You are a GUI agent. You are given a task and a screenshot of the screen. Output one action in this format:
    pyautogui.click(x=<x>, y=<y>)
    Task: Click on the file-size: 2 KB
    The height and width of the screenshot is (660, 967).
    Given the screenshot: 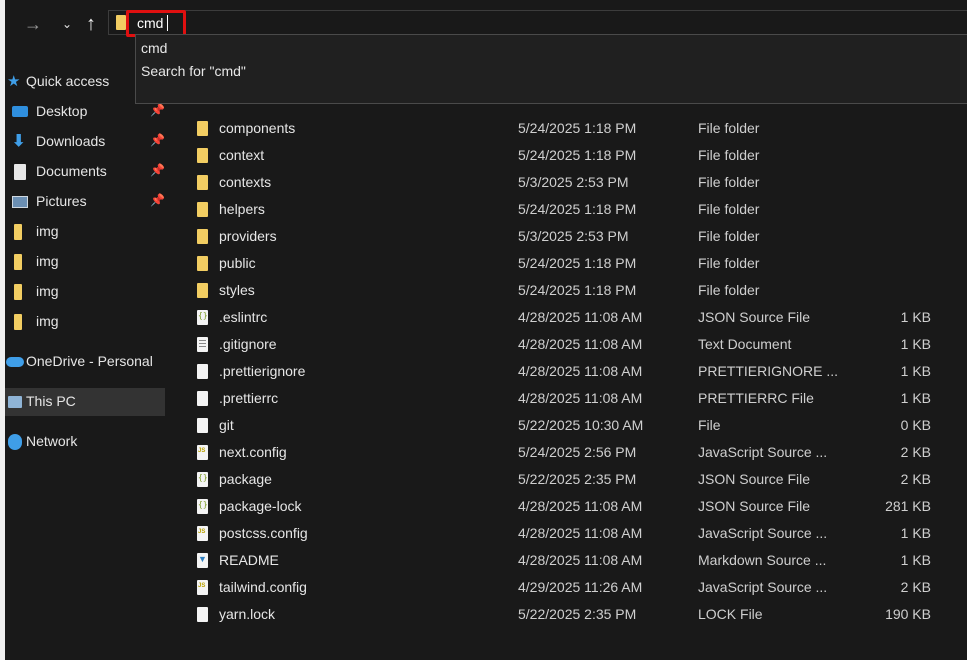 What is the action you would take?
    pyautogui.click(x=915, y=479)
    